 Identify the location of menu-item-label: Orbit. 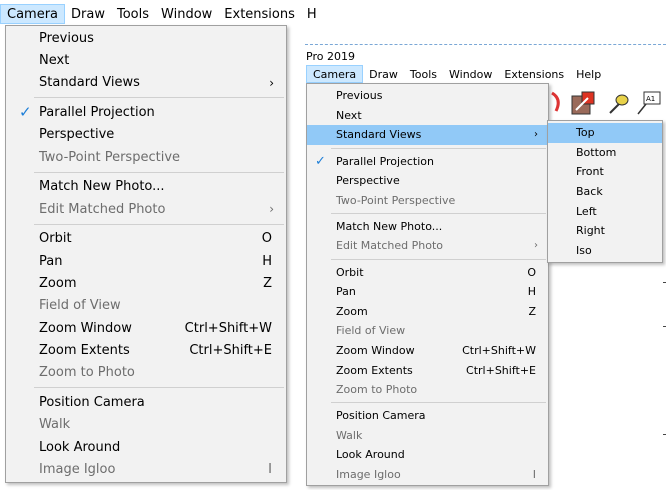
(350, 272).